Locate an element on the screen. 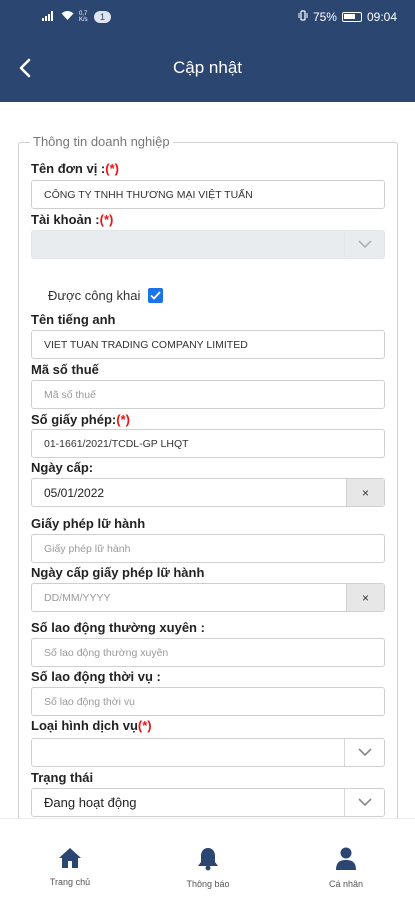 The image size is (415, 900). issue-date-label: Ngày cấp: is located at coordinates (62, 467).